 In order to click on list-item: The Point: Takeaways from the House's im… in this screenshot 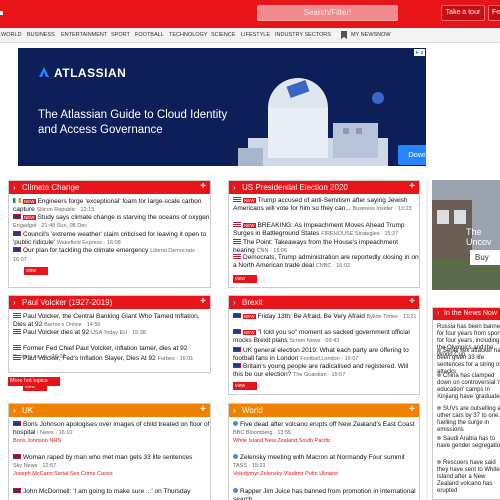, I will do `click(326, 247)`.